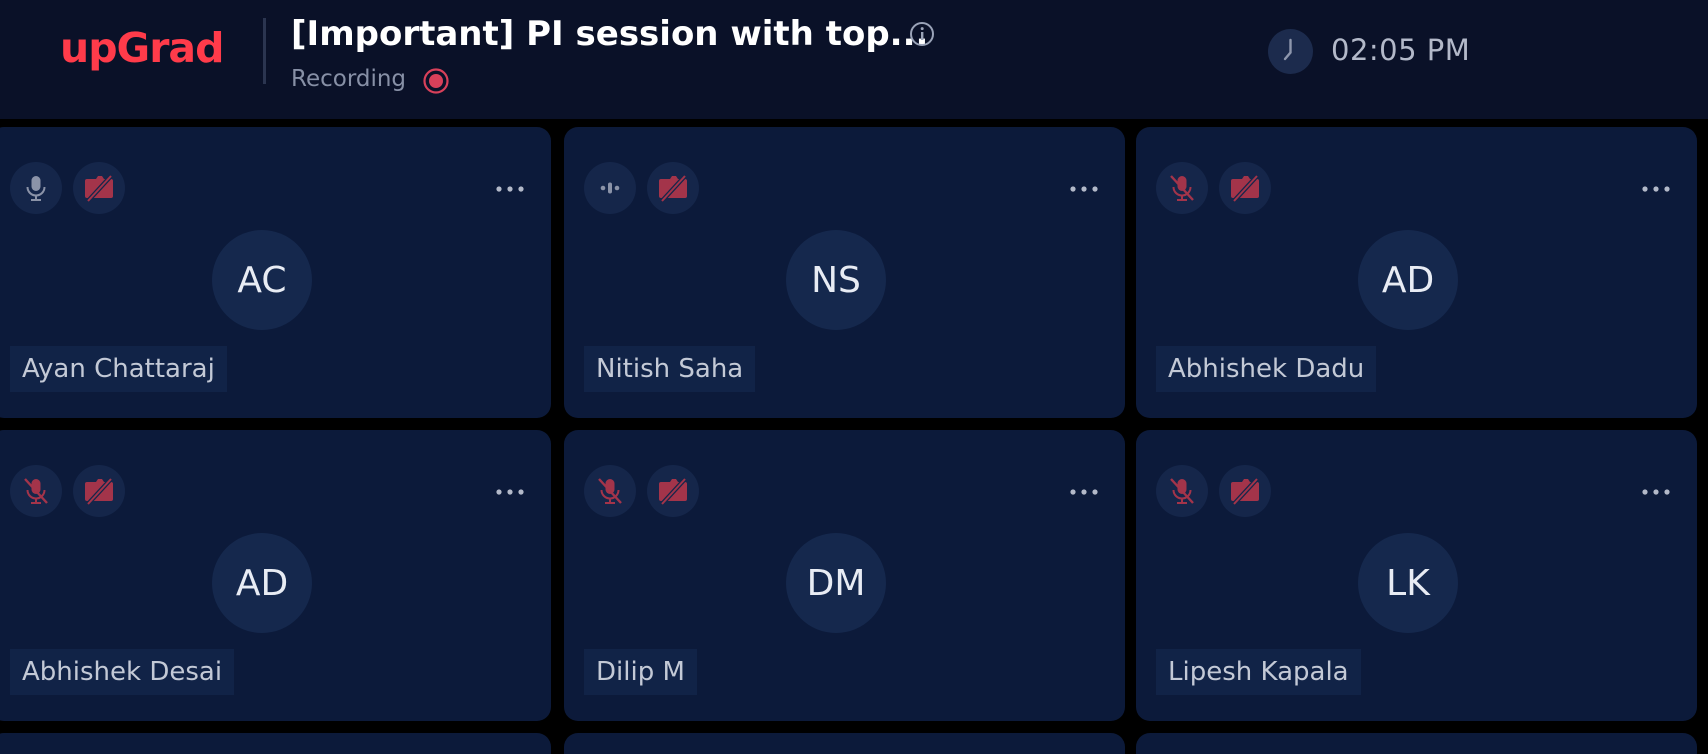 The width and height of the screenshot is (1708, 754). I want to click on clock-icon, so click(1290, 51).